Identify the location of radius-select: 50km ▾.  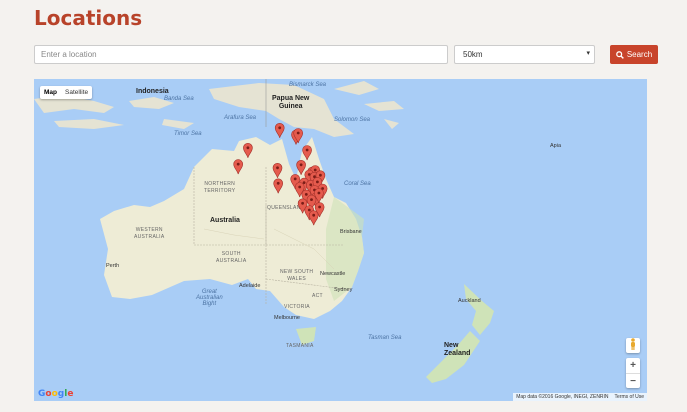
(524, 54).